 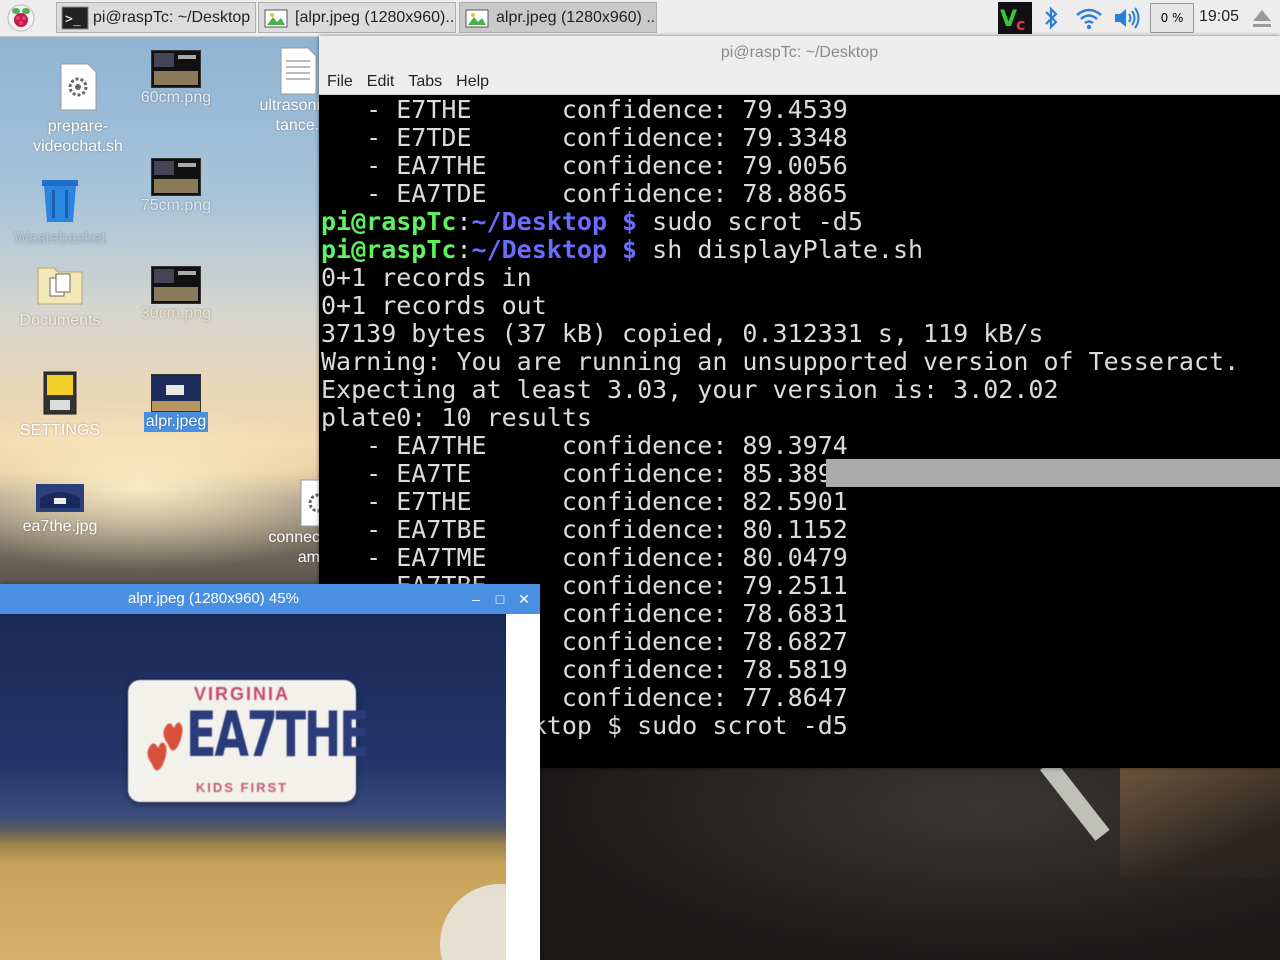 I want to click on menu-tabs: Tabs, so click(x=425, y=82).